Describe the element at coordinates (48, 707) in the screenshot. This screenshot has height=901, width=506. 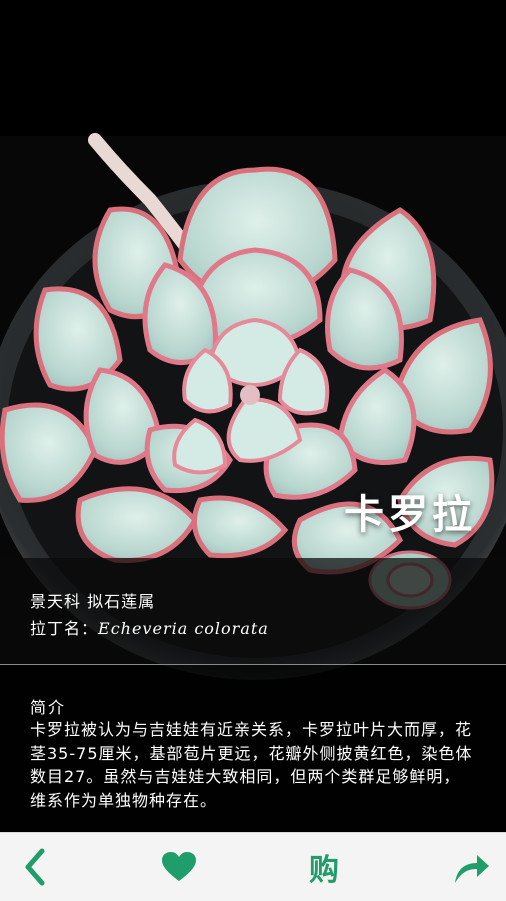
I see `description-title: 简介` at that location.